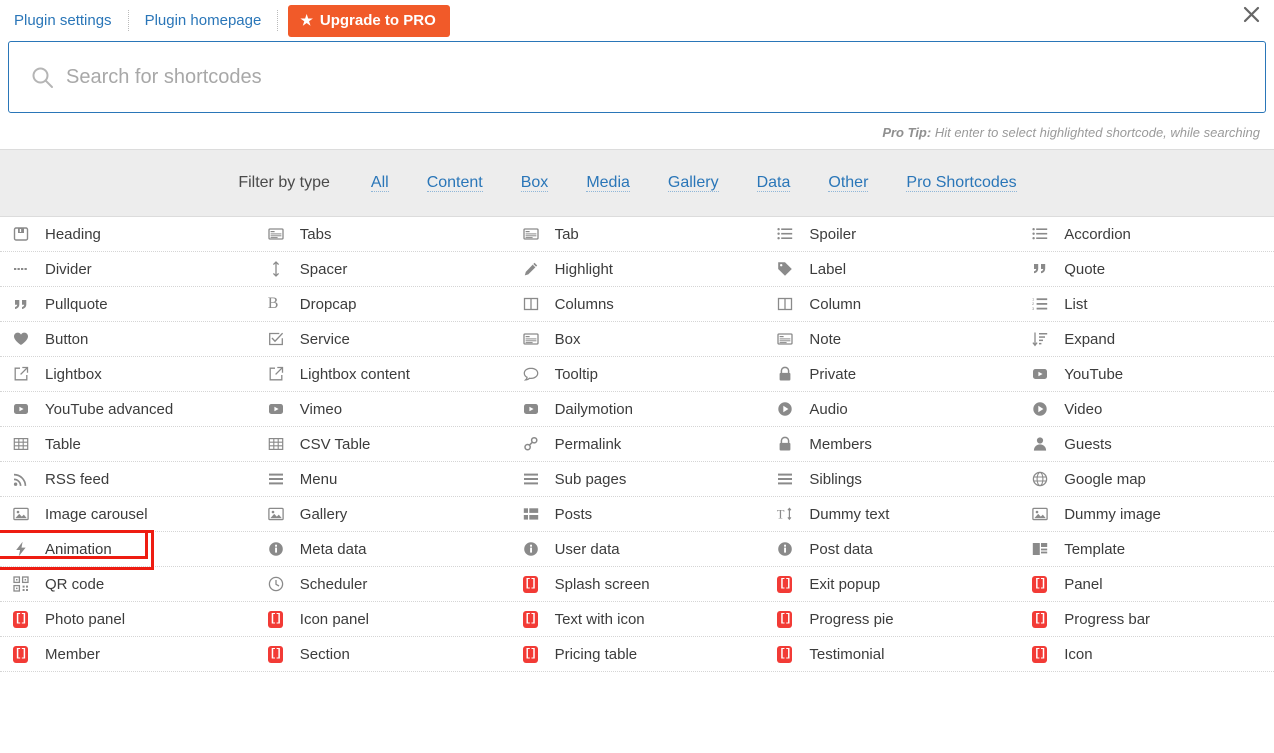  What do you see at coordinates (382, 234) in the screenshot?
I see `shortcode-item-tabs: Tabs` at bounding box center [382, 234].